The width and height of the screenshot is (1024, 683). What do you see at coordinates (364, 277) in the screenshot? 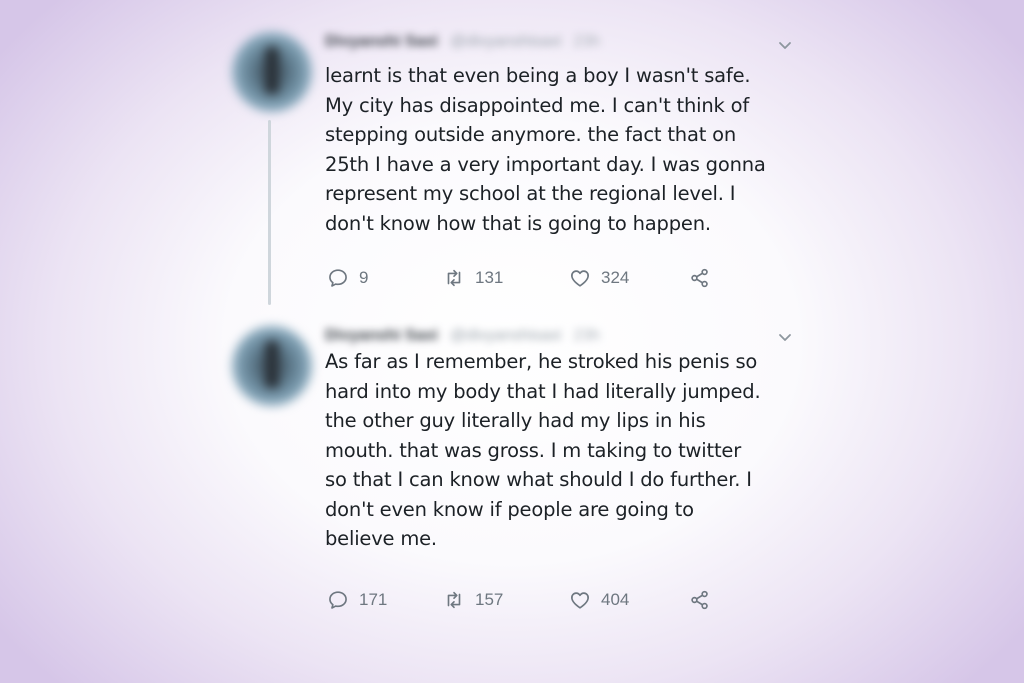
I see `reply-count: 9` at bounding box center [364, 277].